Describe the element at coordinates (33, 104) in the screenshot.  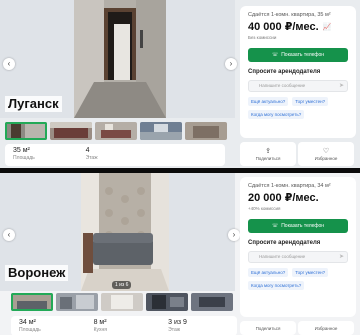
I see `city-title: Луганск` at that location.